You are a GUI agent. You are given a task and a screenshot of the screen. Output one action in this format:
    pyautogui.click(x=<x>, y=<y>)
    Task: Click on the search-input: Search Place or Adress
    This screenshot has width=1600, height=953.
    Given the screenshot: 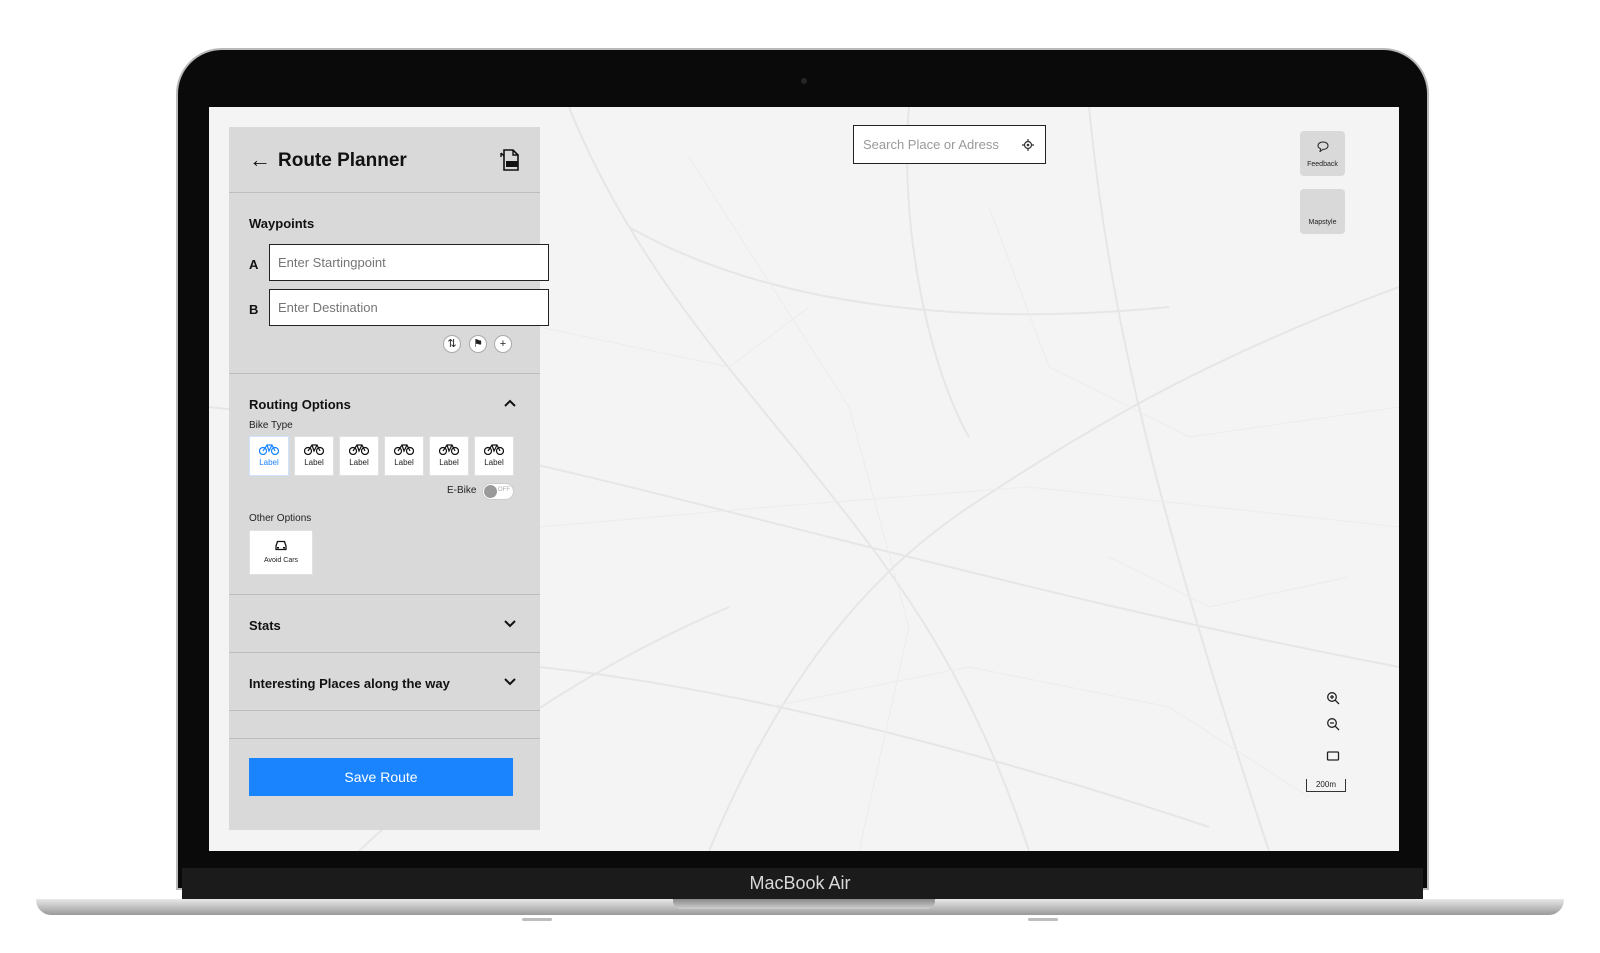 What is the action you would take?
    pyautogui.click(x=949, y=144)
    